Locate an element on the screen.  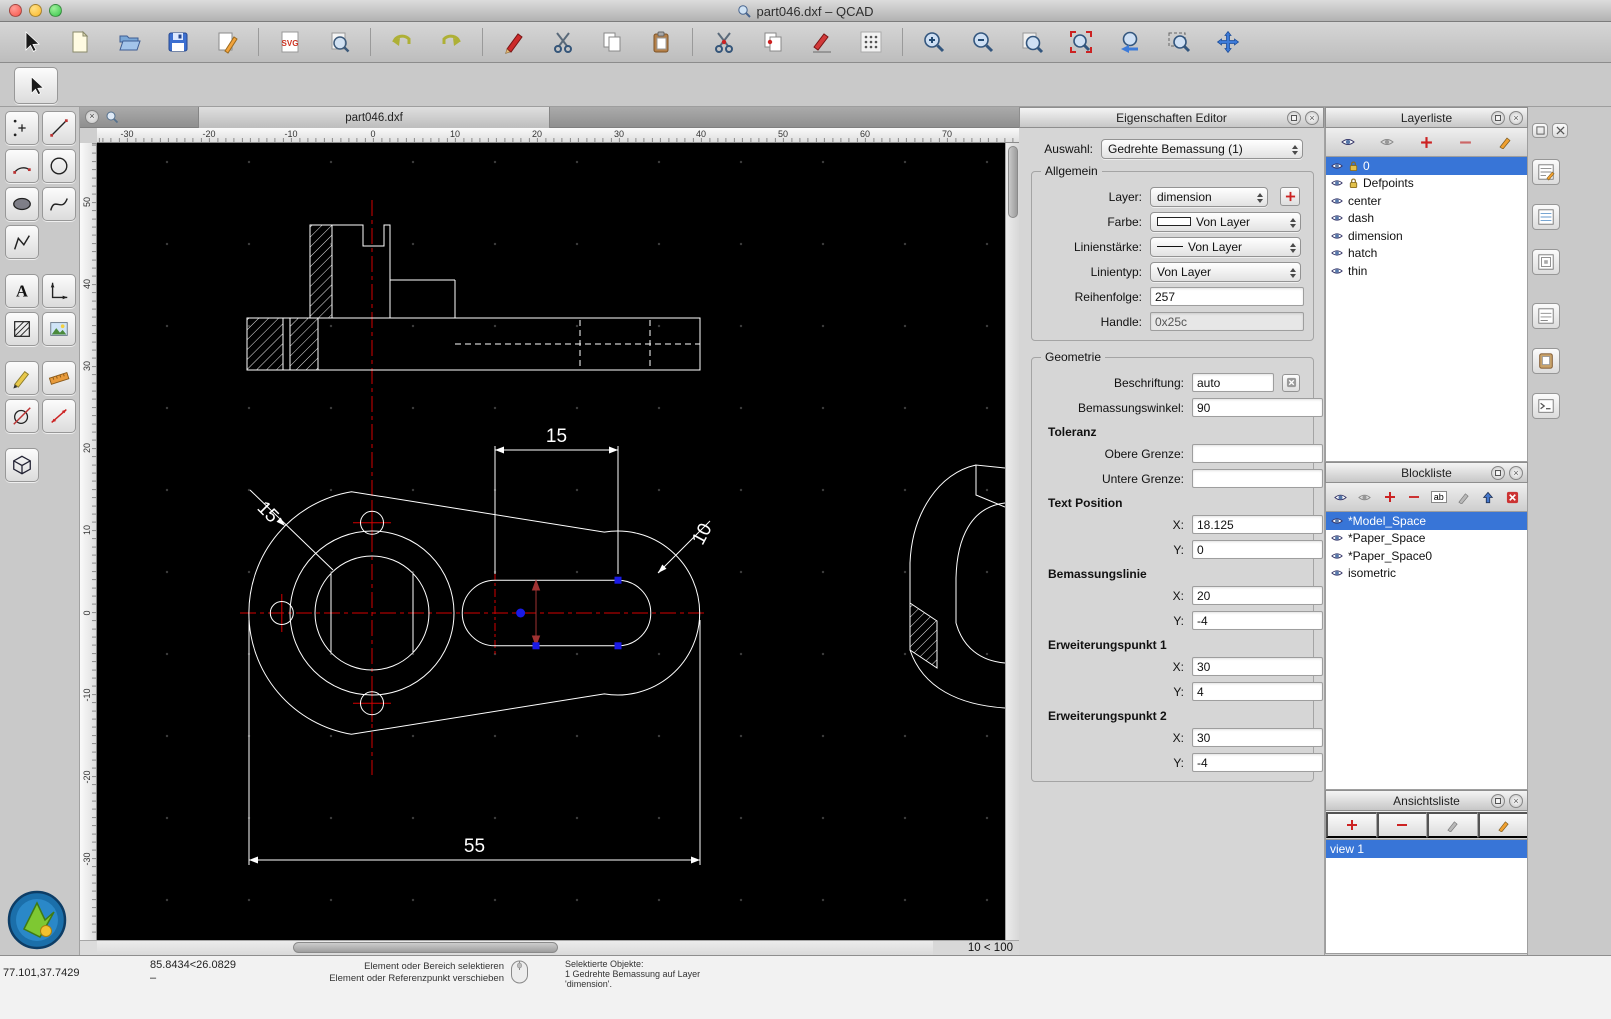
add-block-button is located at coordinates (1390, 497).